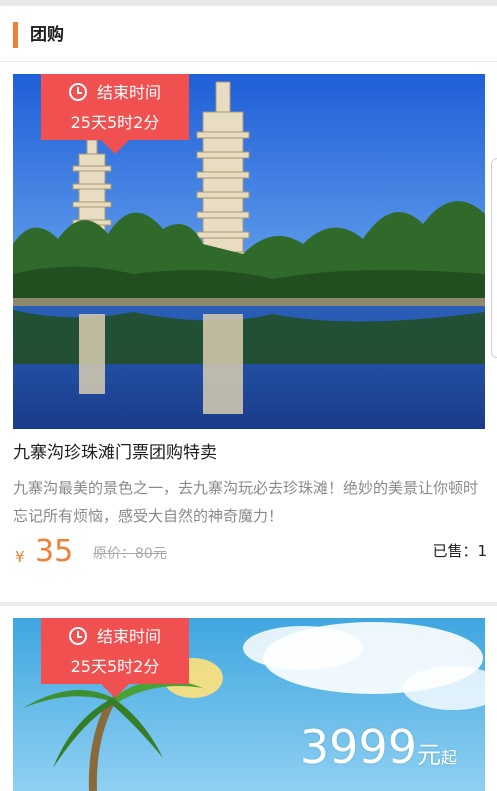 This screenshot has height=791, width=497. I want to click on price-row: ¥ 35 原价：80元 已售：1, so click(250, 552).